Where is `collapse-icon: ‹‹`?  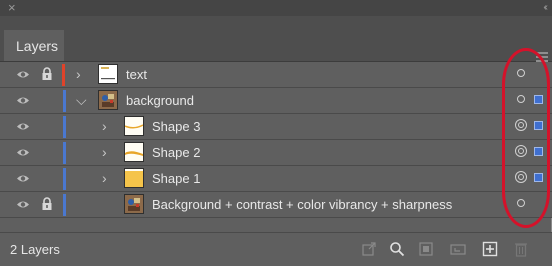
collapse-icon: ‹‹ is located at coordinates (545, 8).